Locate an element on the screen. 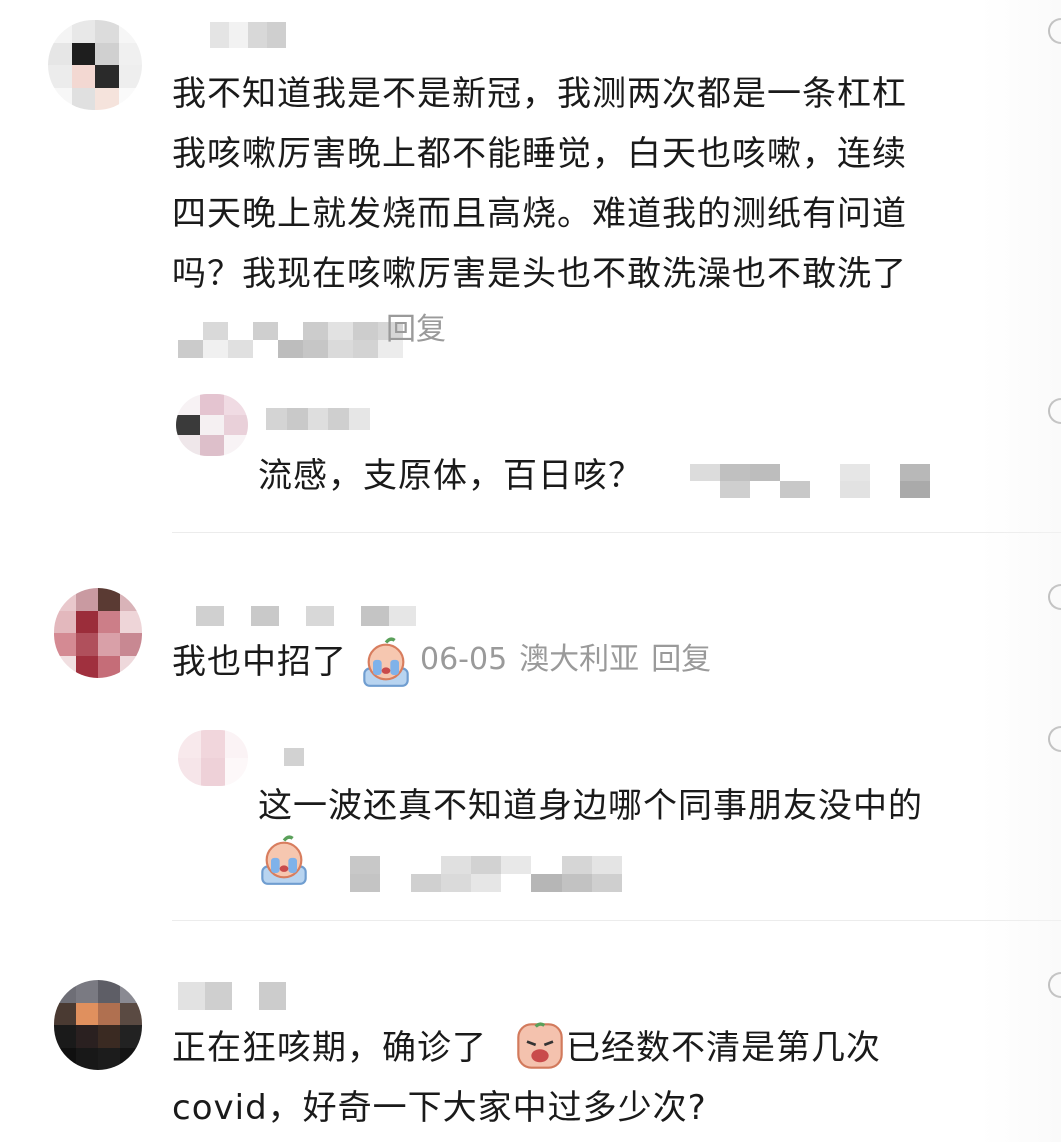 The width and height of the screenshot is (1061, 1142). comment-line: 吗？我现在咳嗽厉害是头也不敢洗澡也不敢洗了 is located at coordinates (539, 274).